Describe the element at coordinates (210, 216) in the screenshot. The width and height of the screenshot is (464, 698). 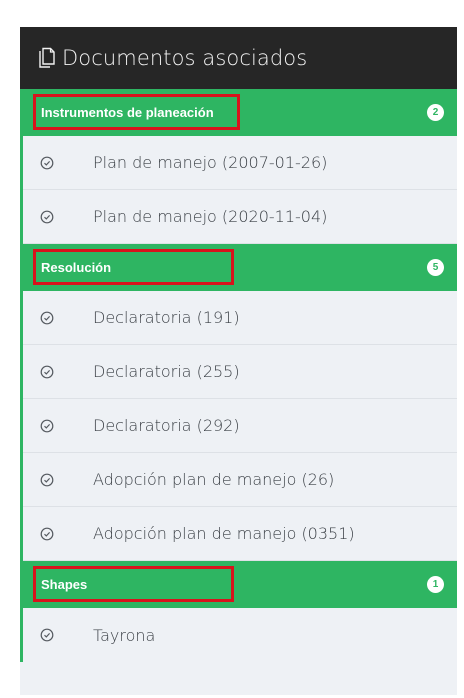
I see `item-label: Plan de manejo (2020-11-04)` at that location.